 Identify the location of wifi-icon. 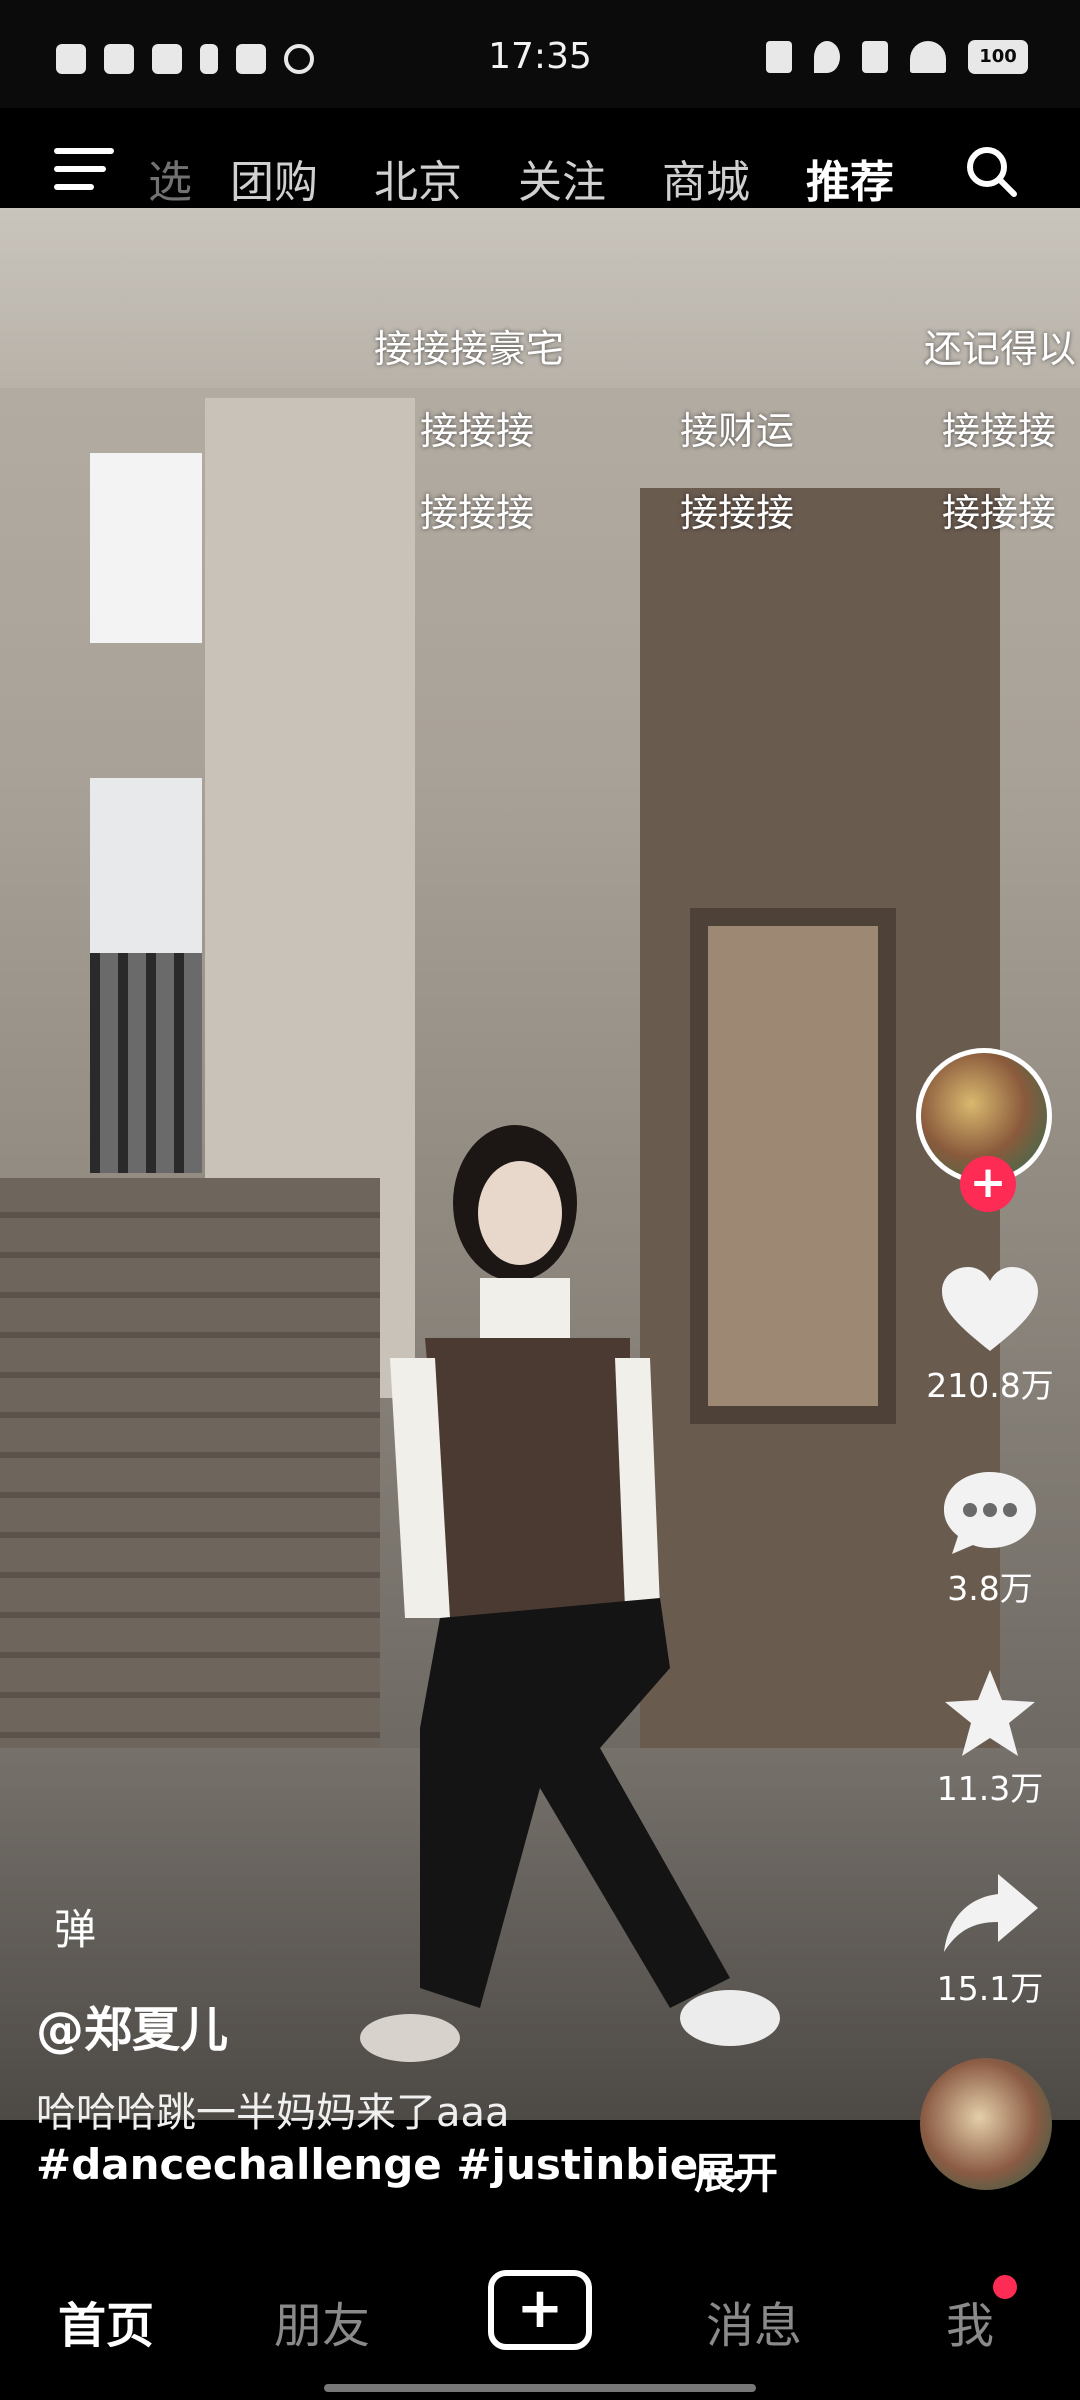
(928, 57).